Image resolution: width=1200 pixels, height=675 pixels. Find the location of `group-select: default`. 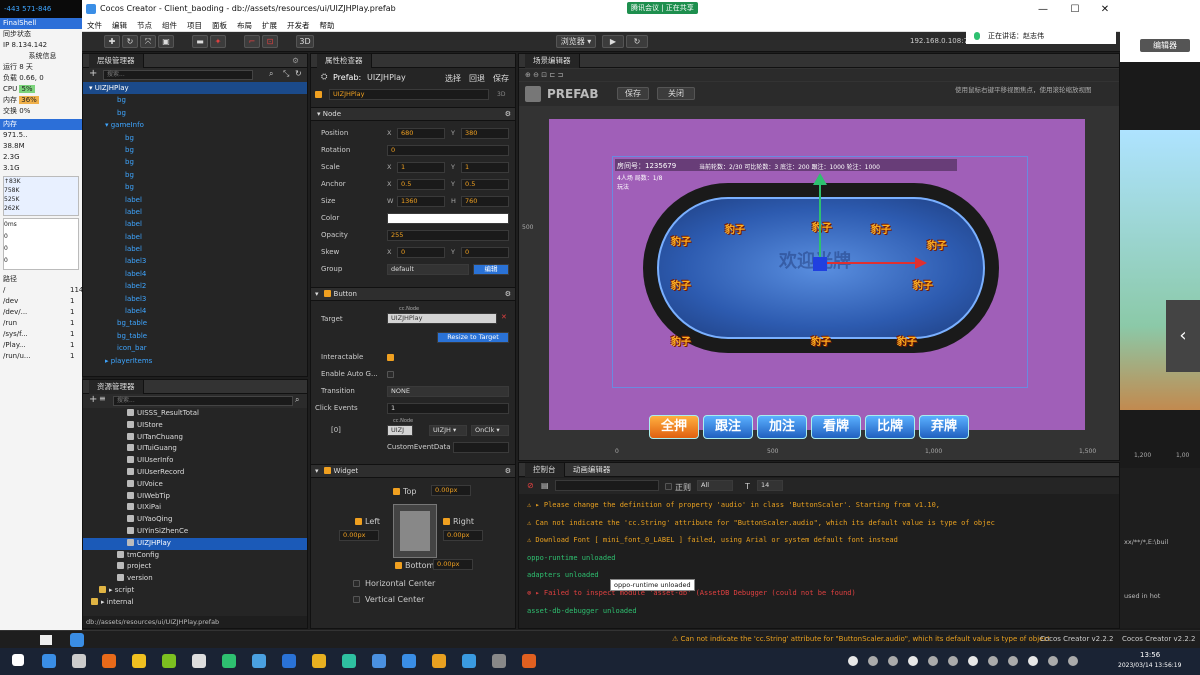

group-select: default is located at coordinates (428, 269).